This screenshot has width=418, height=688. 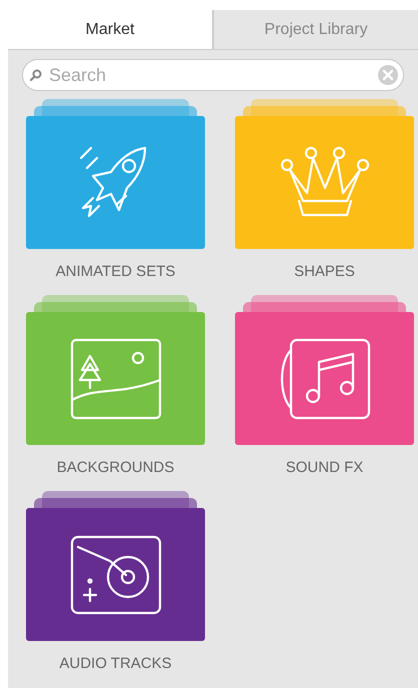 I want to click on category-label: ANIMATED SETS, so click(x=115, y=272).